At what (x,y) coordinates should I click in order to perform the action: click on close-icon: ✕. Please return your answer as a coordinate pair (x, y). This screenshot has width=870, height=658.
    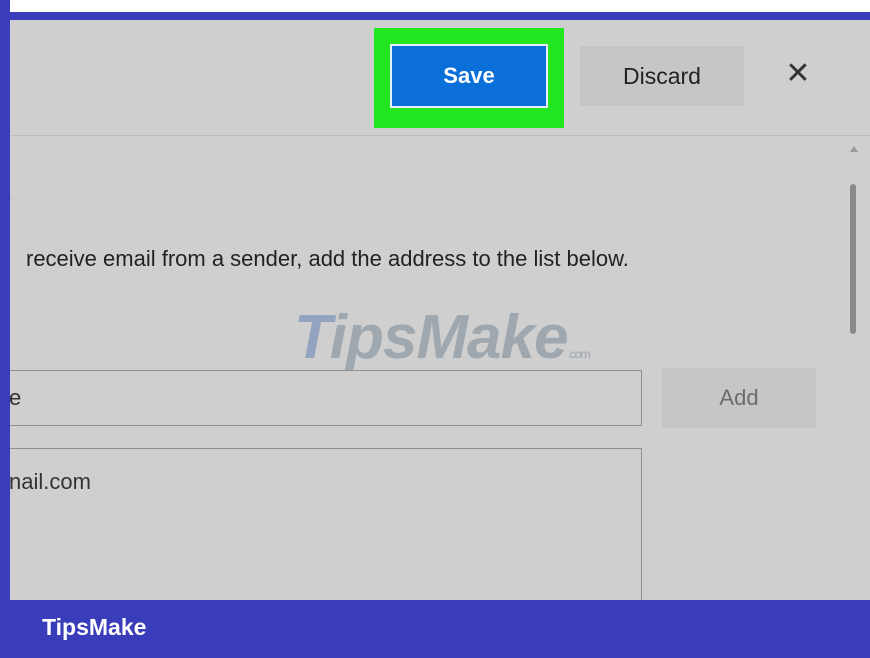
    Looking at the image, I should click on (798, 74).